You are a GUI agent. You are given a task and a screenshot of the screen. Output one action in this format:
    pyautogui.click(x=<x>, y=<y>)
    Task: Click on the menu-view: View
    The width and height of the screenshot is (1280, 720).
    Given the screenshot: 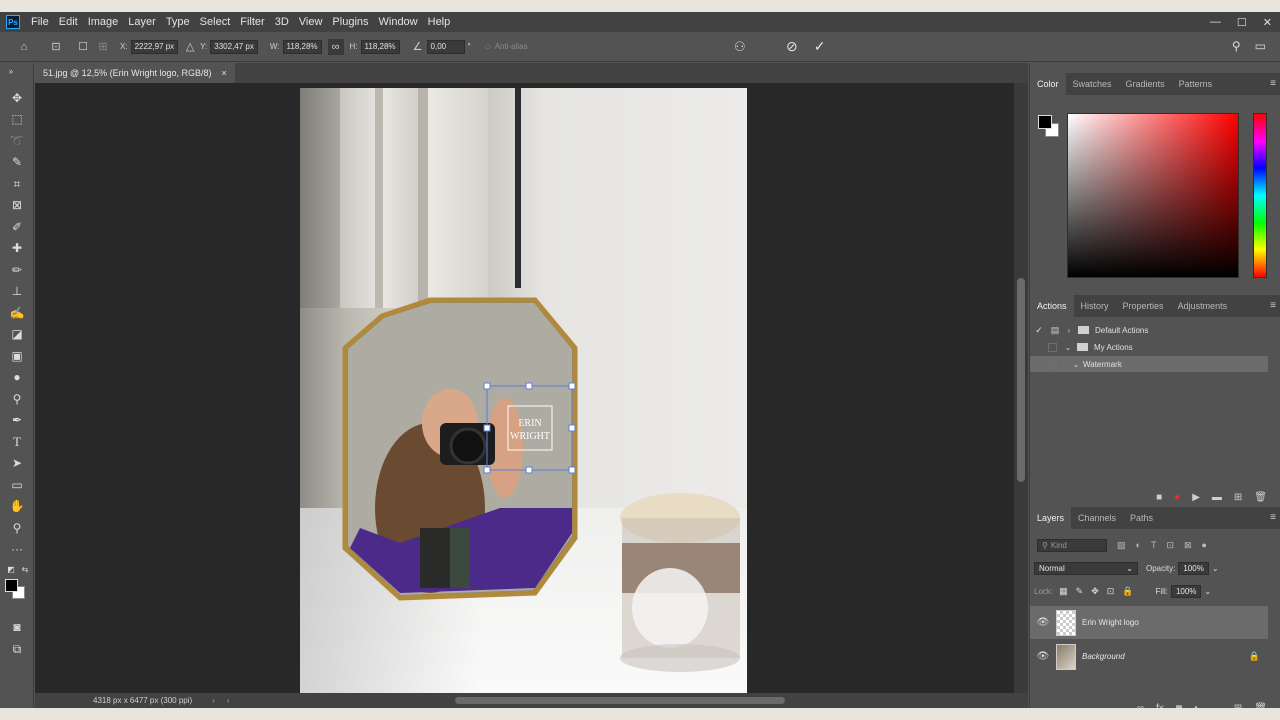 What is the action you would take?
    pyautogui.click(x=311, y=22)
    